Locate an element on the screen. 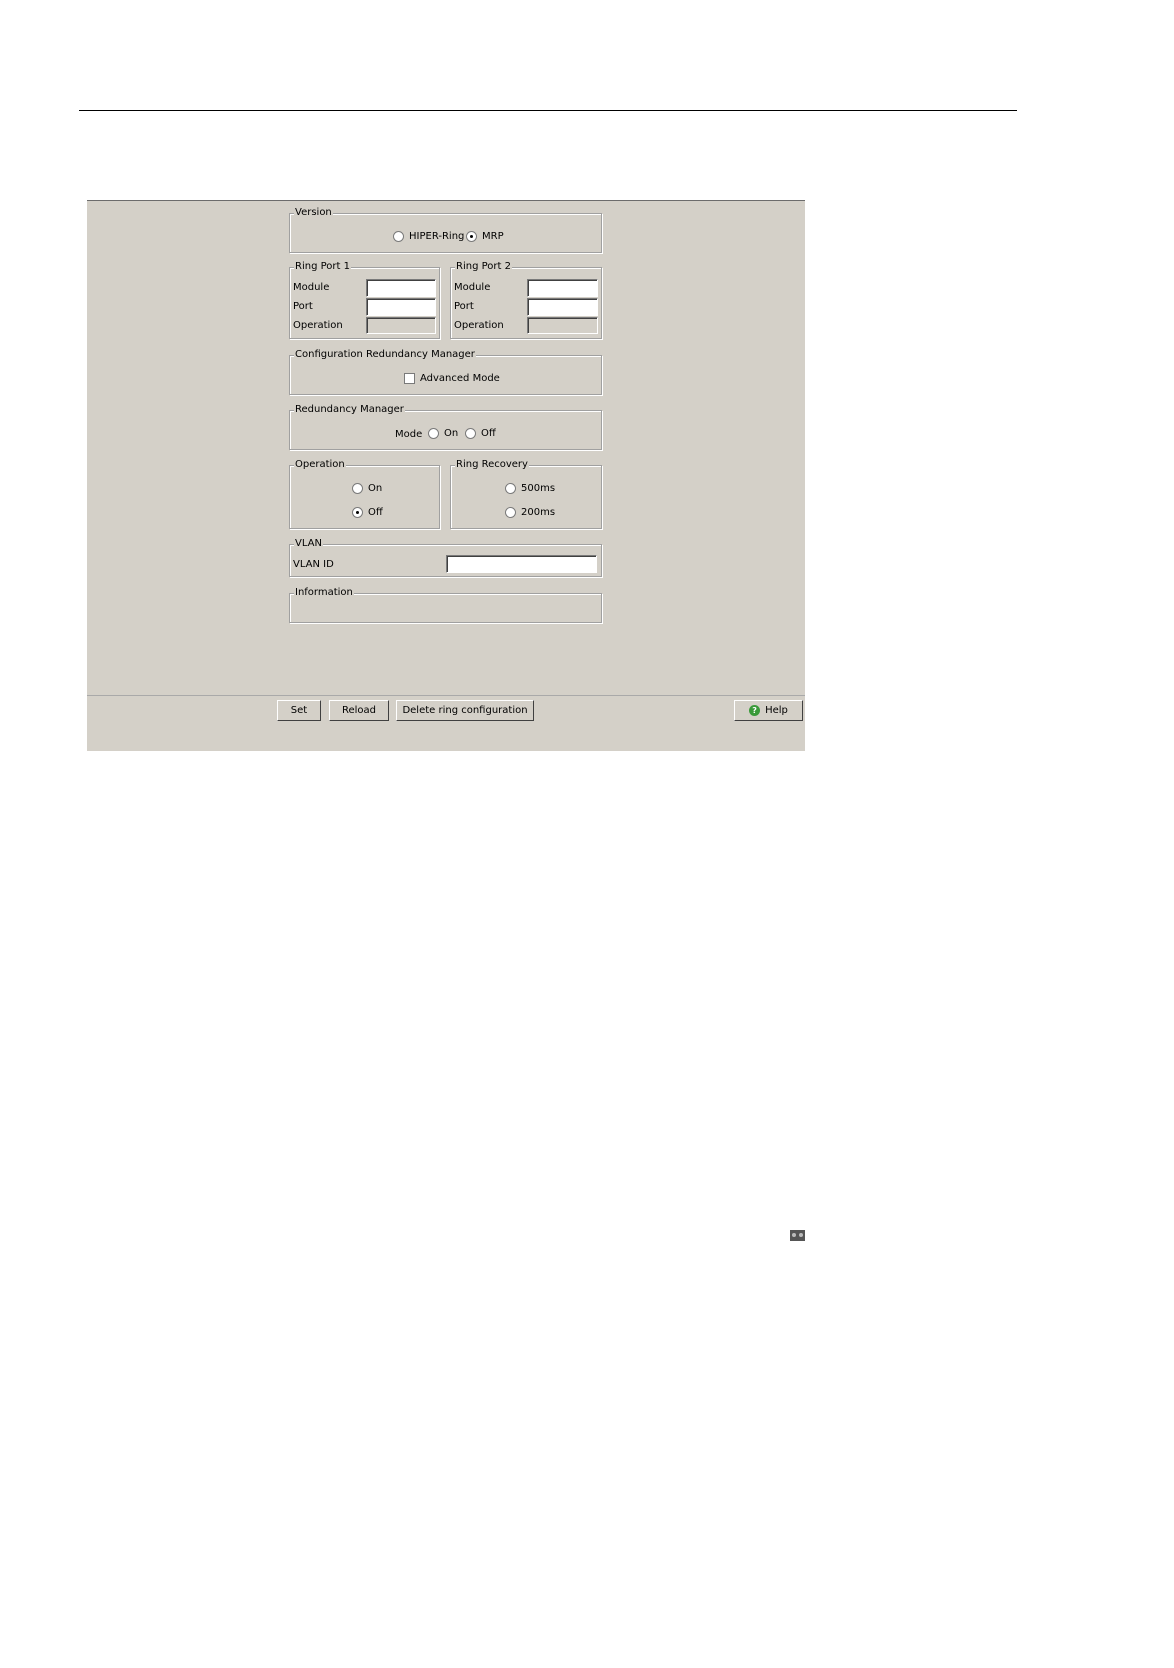 This screenshot has height=1668, width=1174. vlan-id-field is located at coordinates (521, 564).